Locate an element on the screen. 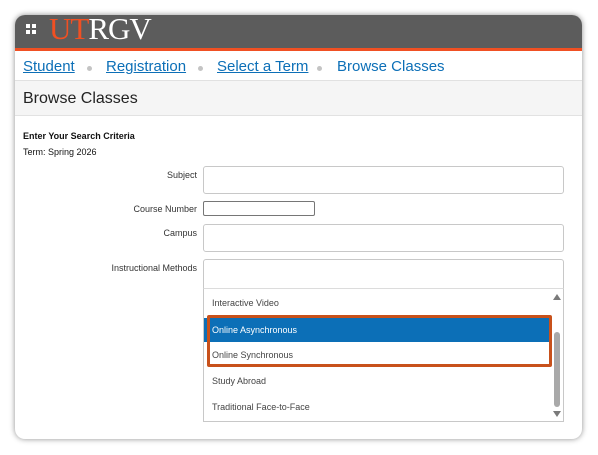 This screenshot has height=455, width=598. course-number-label: Course Number is located at coordinates (165, 209).